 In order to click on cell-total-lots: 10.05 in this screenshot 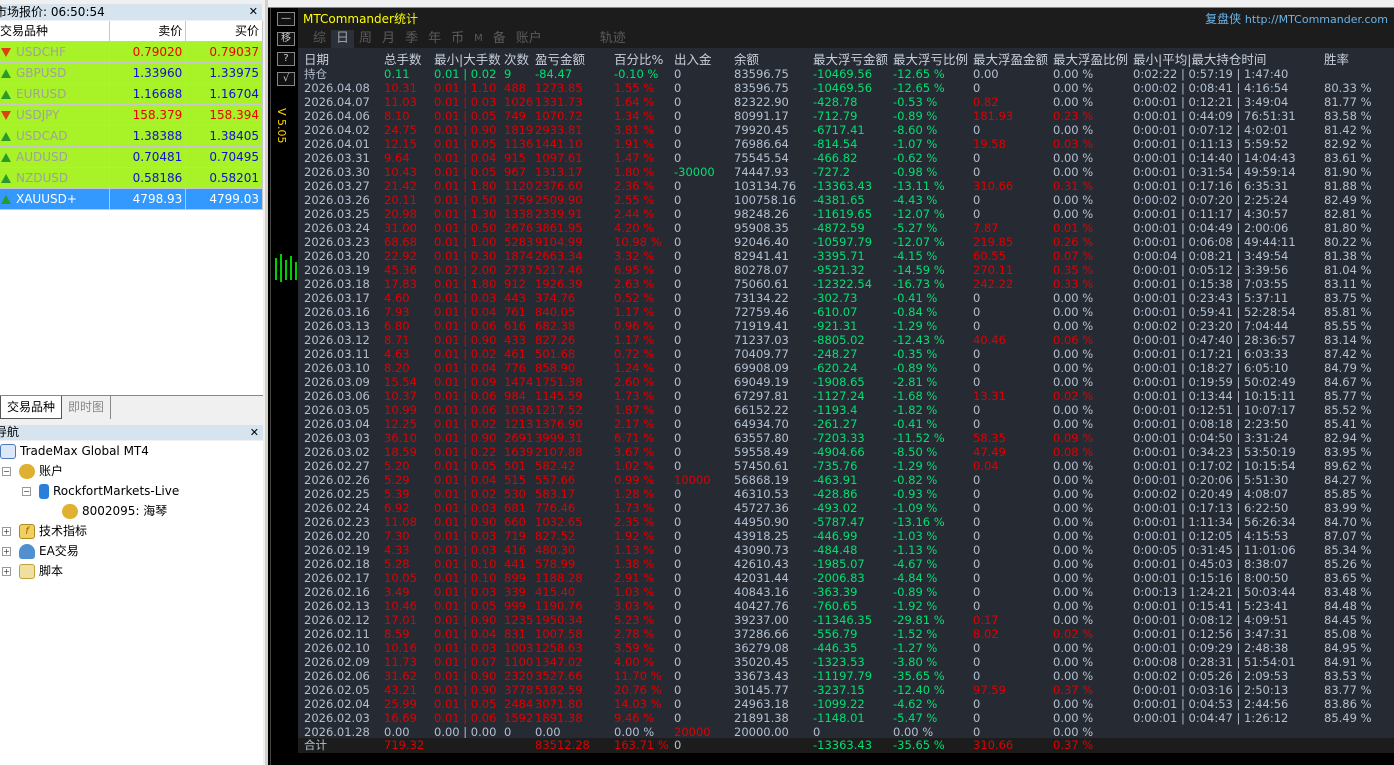, I will do `click(400, 578)`.